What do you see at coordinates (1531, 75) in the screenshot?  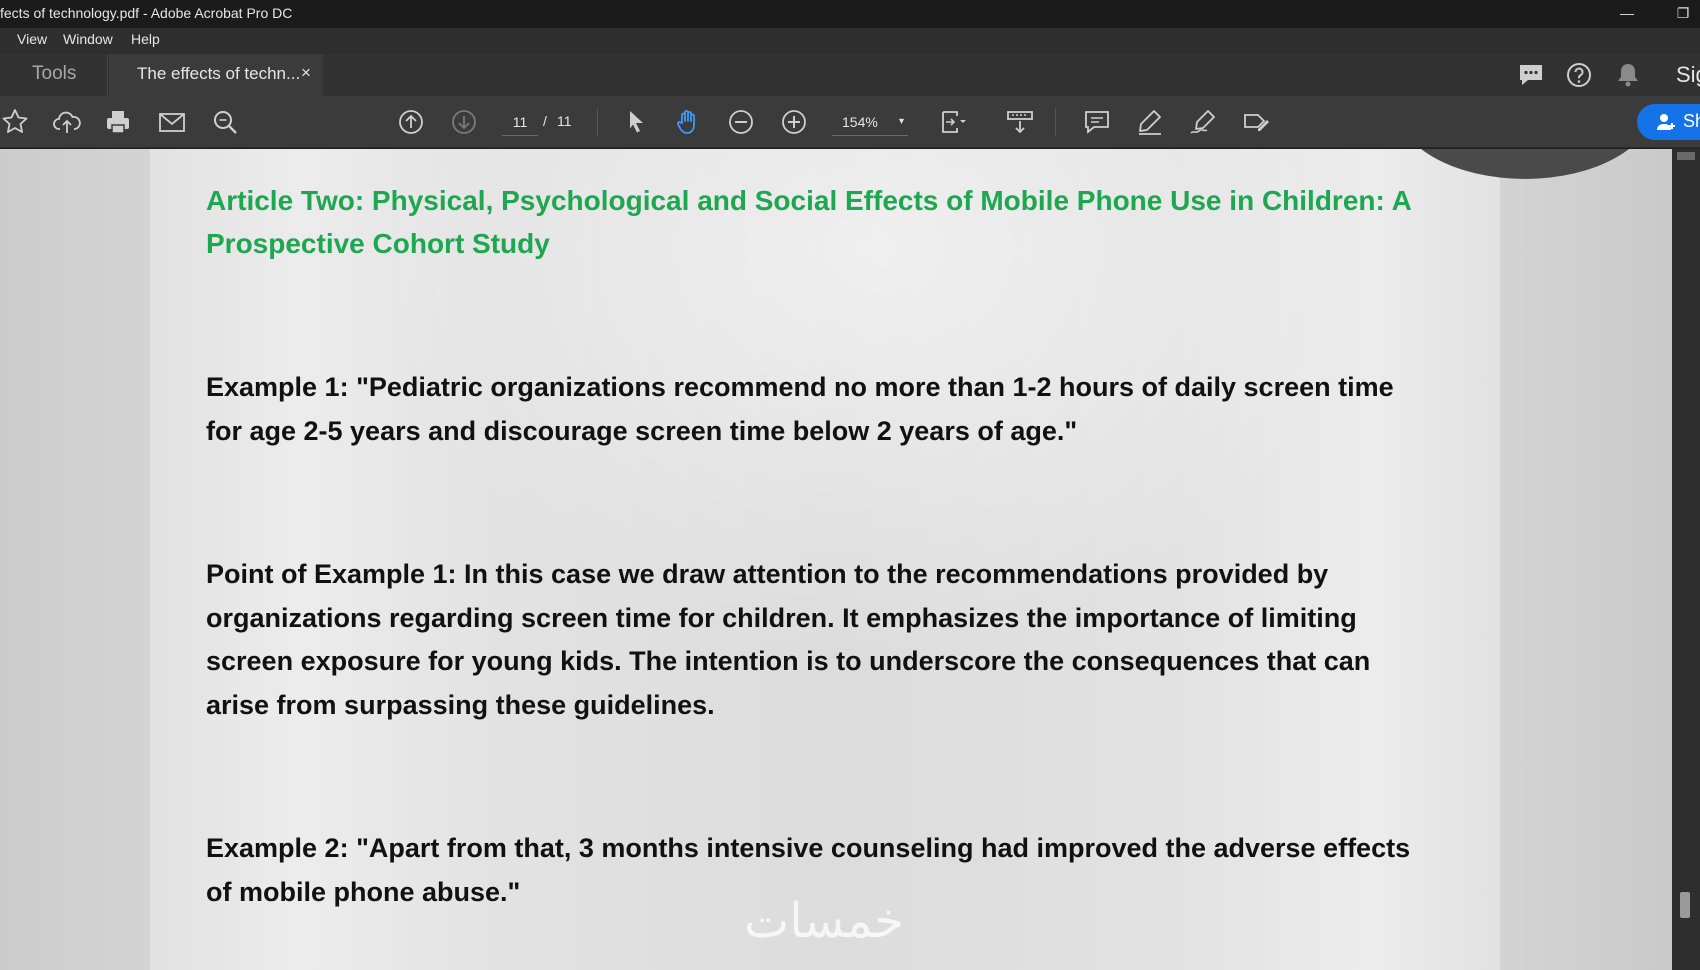 I see `comment-bubble-icon` at bounding box center [1531, 75].